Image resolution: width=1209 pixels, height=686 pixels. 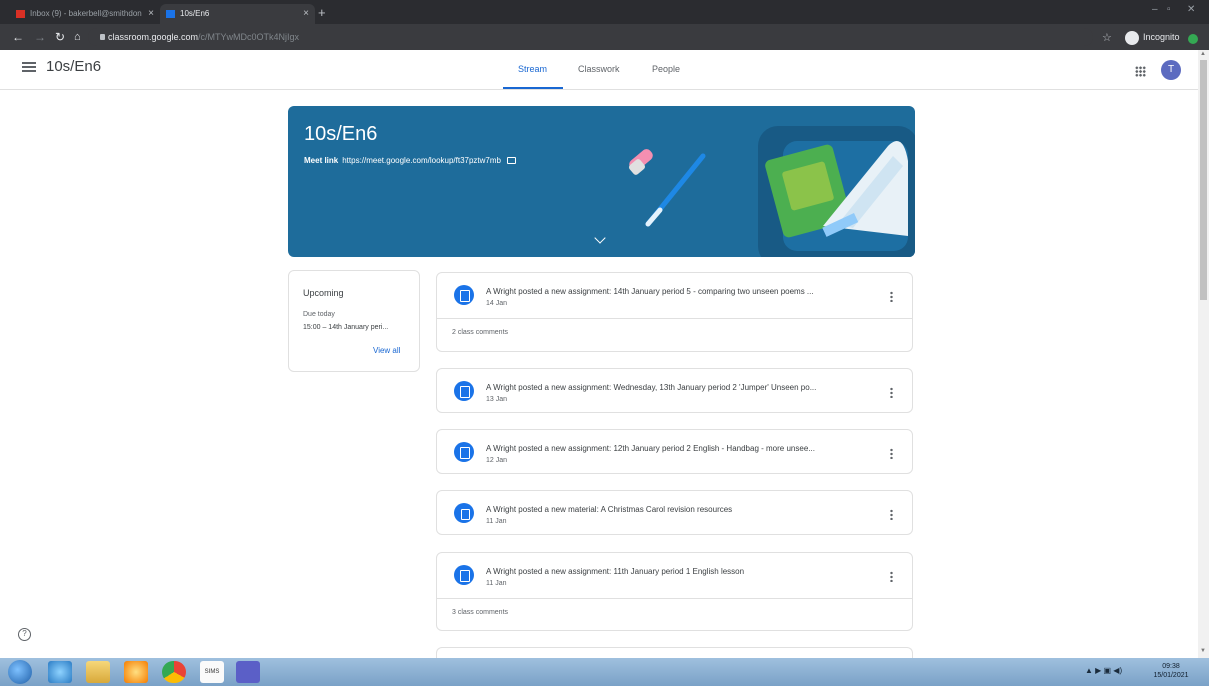 I want to click on tab-stream: Stream, so click(x=532, y=69).